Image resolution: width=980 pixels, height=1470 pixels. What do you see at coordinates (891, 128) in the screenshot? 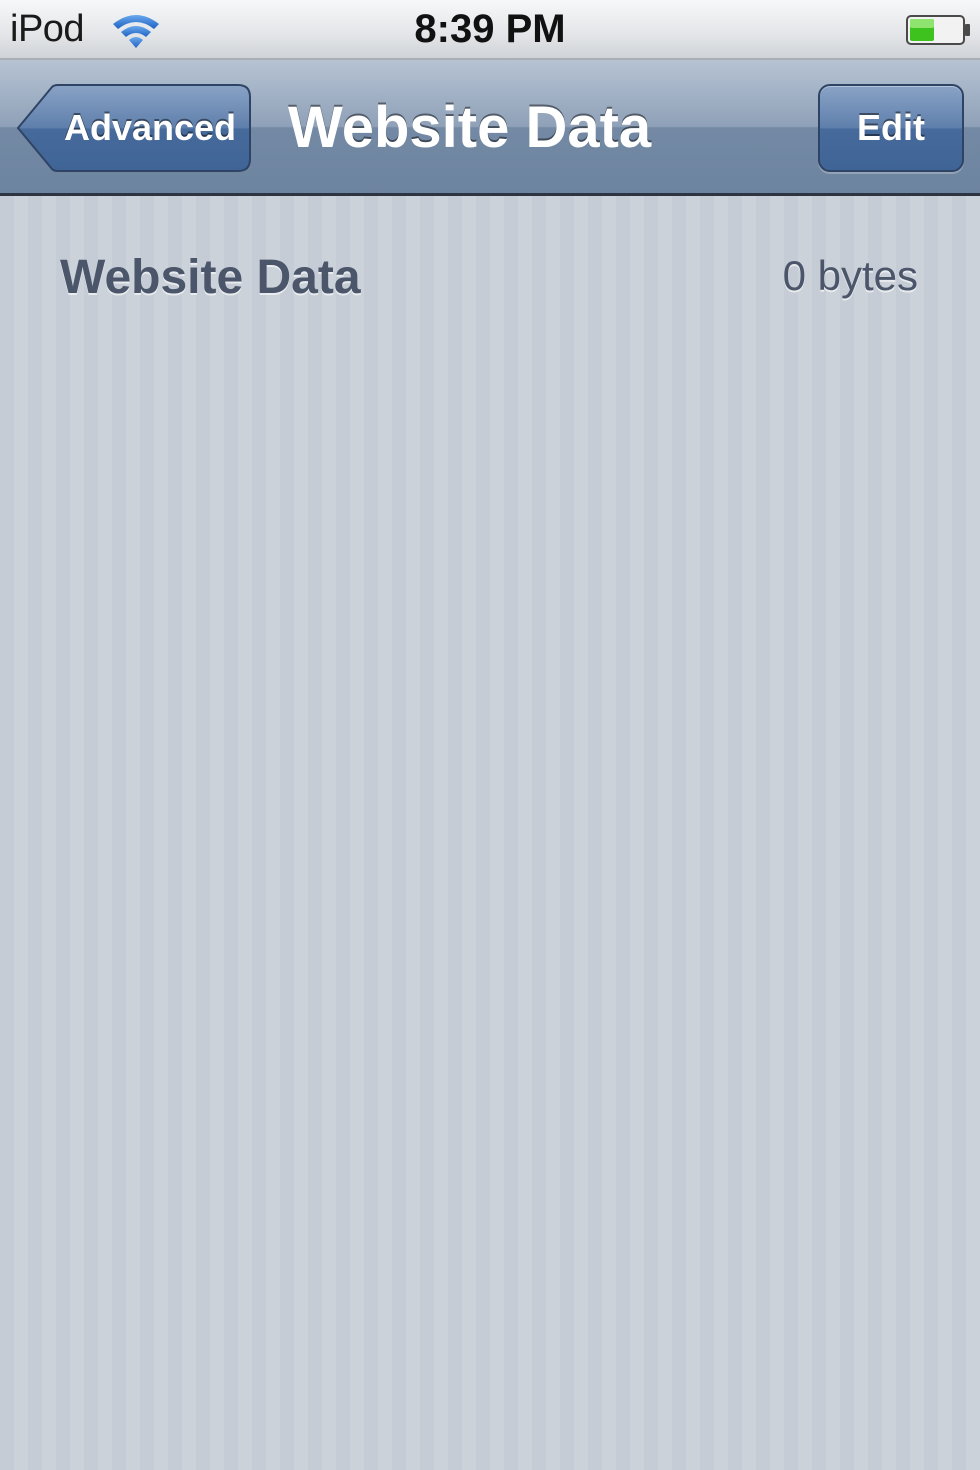
I see `edit-button: Edit` at bounding box center [891, 128].